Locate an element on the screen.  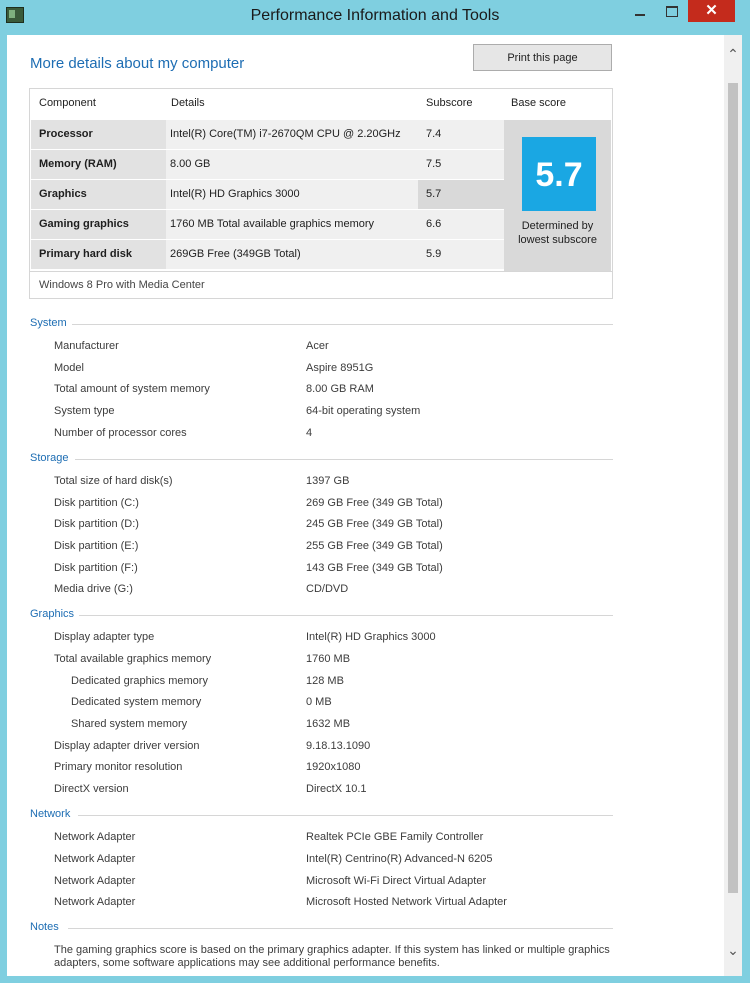
info-value: Microsoft Hosted Network Virtual Adapter is located at coordinates (406, 902).